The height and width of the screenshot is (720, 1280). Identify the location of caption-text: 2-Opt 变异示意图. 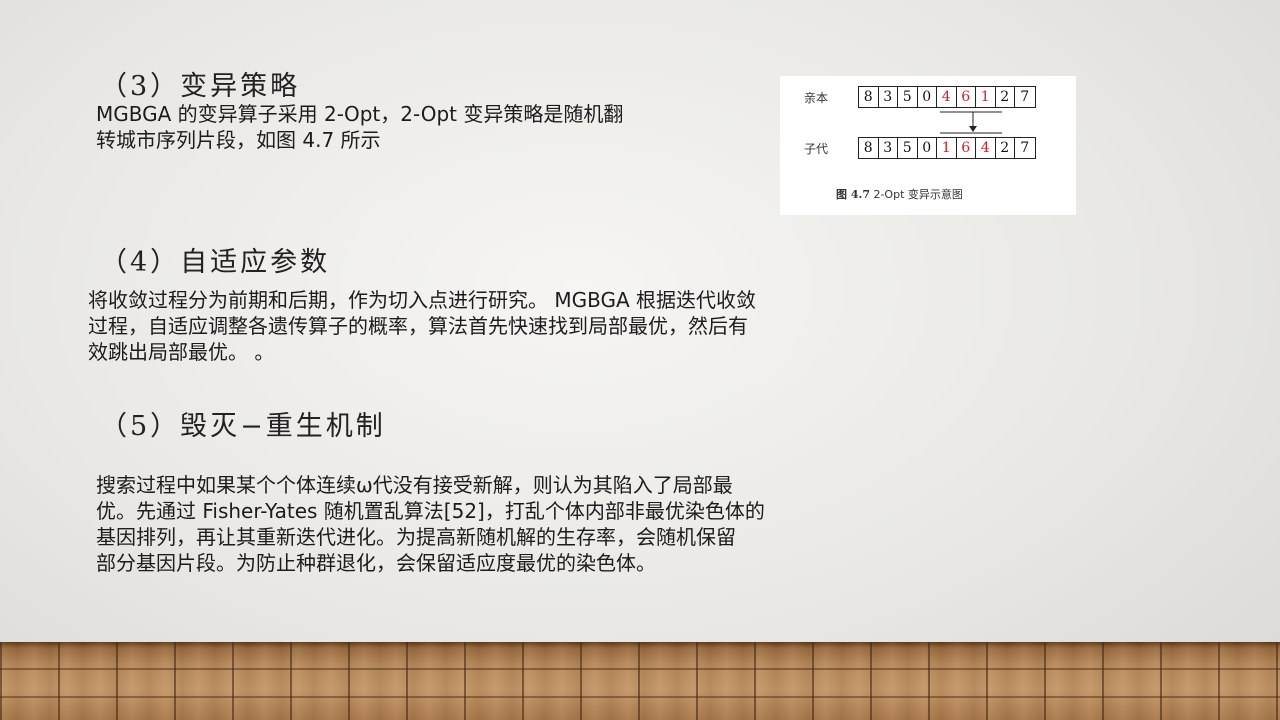
(916, 194).